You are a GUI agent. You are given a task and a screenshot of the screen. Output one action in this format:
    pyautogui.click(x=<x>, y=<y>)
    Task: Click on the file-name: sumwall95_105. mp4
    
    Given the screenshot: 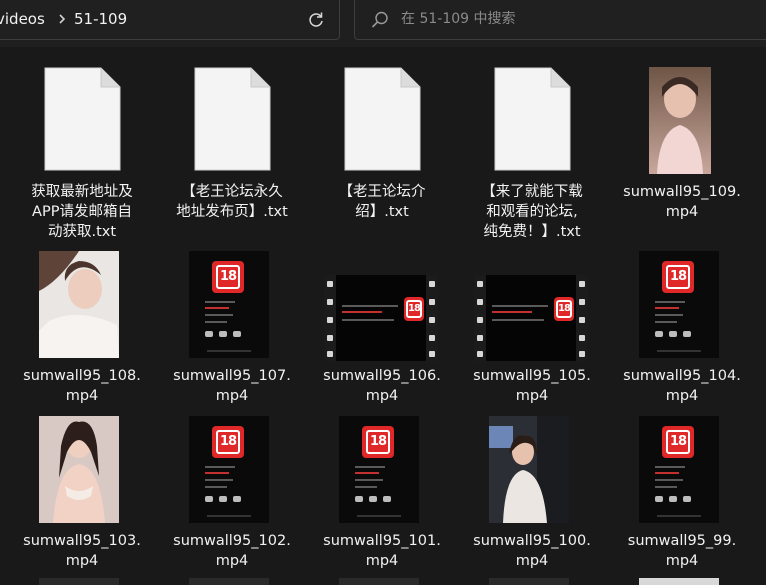 What is the action you would take?
    pyautogui.click(x=532, y=386)
    